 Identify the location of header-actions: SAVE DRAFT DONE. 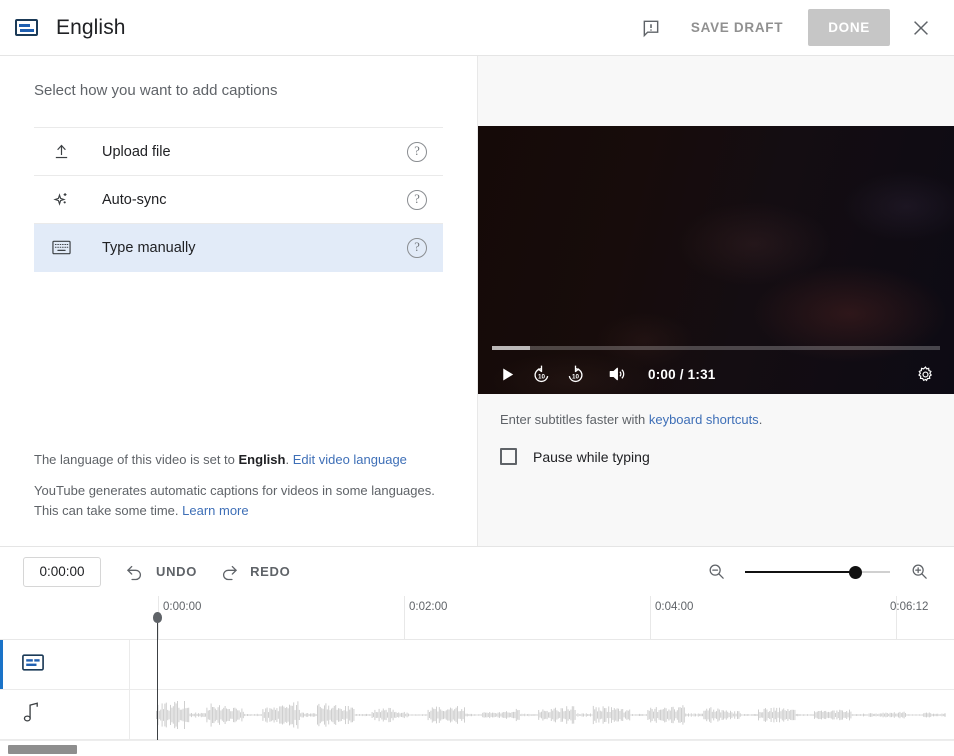
(794, 27).